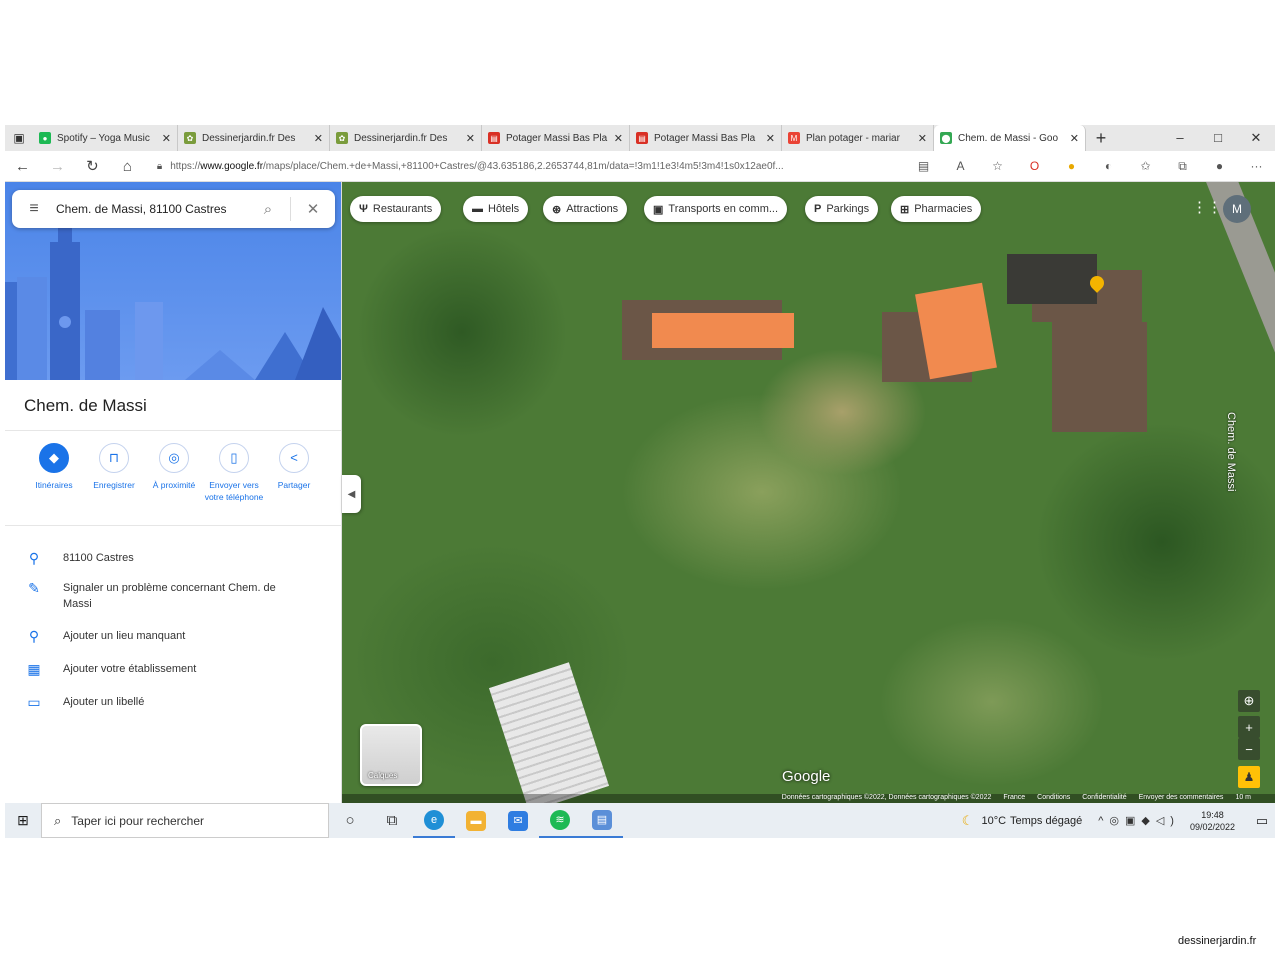 The image size is (1280, 960). Describe the element at coordinates (434, 820) in the screenshot. I see `edge-icon: e` at that location.